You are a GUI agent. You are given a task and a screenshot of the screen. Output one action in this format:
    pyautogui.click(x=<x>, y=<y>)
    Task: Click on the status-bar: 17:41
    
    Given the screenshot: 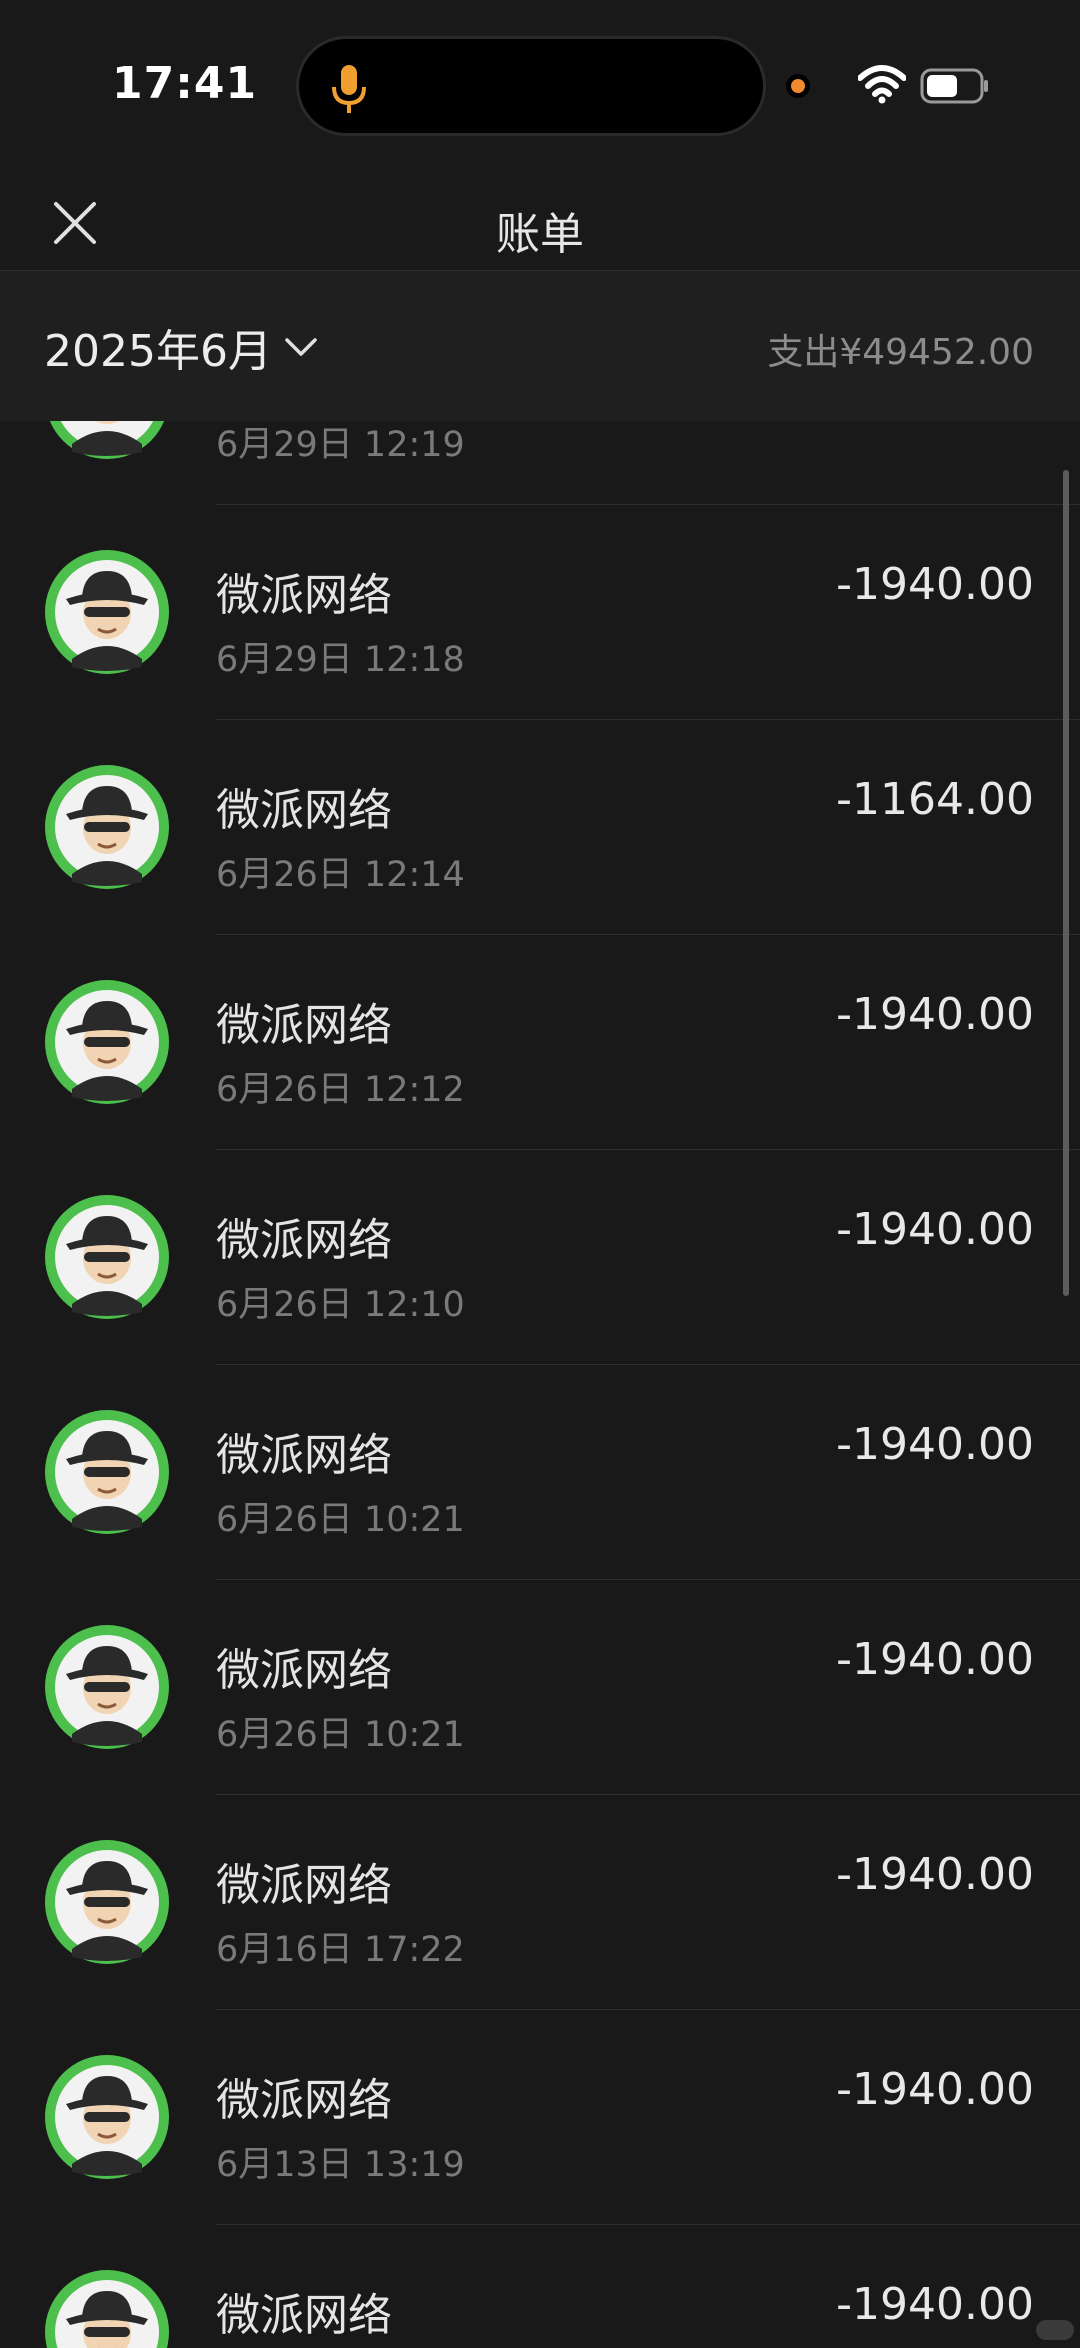 What is the action you would take?
    pyautogui.click(x=540, y=85)
    